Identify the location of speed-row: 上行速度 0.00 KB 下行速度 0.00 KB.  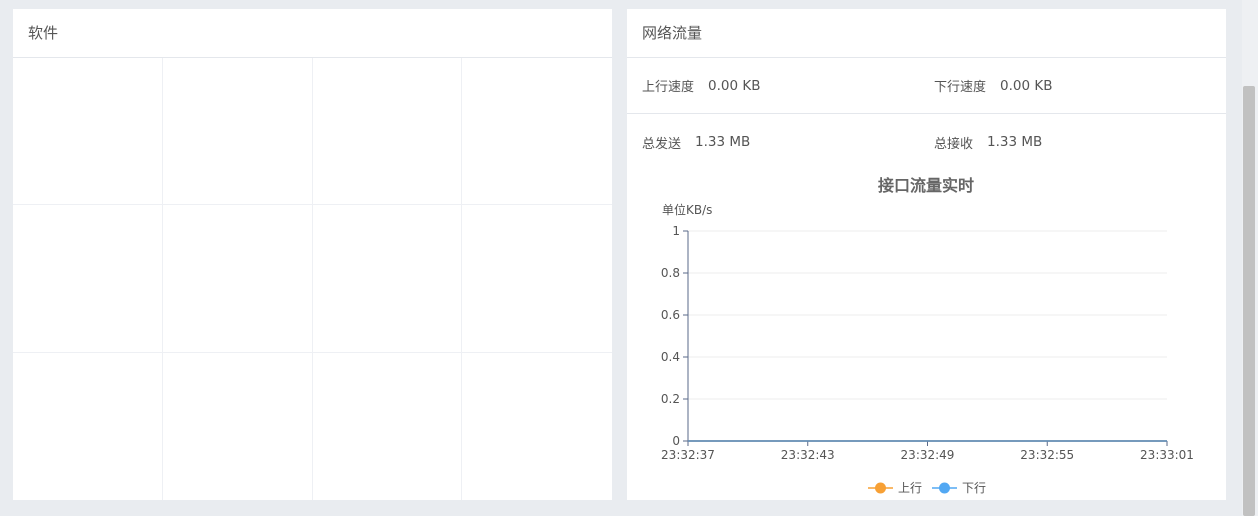
(926, 86).